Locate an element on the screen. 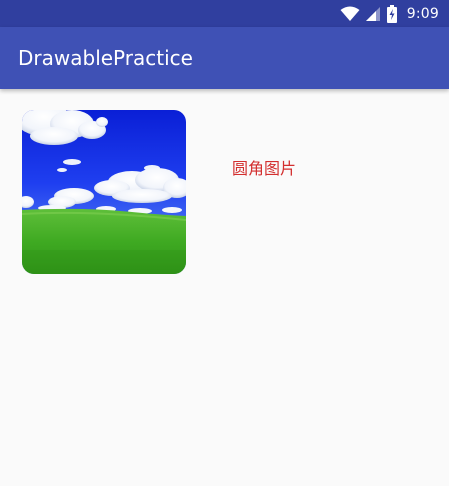 The width and height of the screenshot is (449, 486). rounded-corner-image is located at coordinates (104, 192).